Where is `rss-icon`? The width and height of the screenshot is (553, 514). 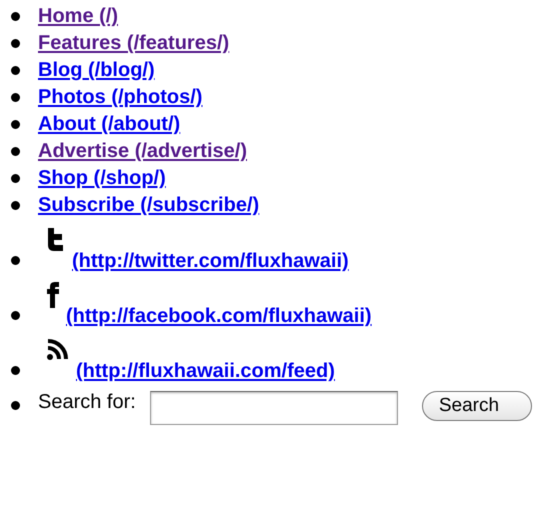 rss-icon is located at coordinates (58, 349).